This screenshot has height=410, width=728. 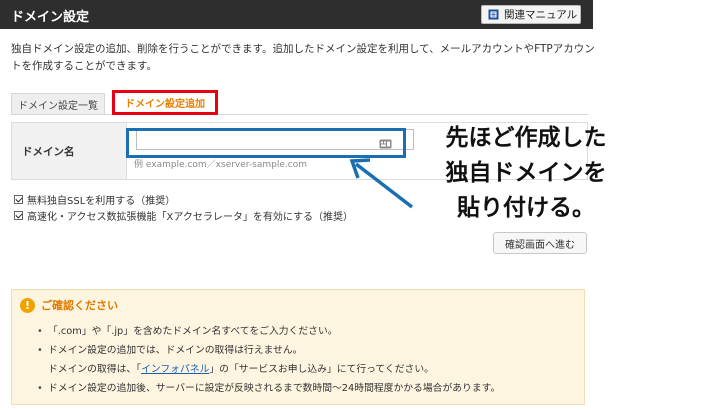 I want to click on ssl-option: 無料独自SSLを利用する（推奨）, so click(x=94, y=199).